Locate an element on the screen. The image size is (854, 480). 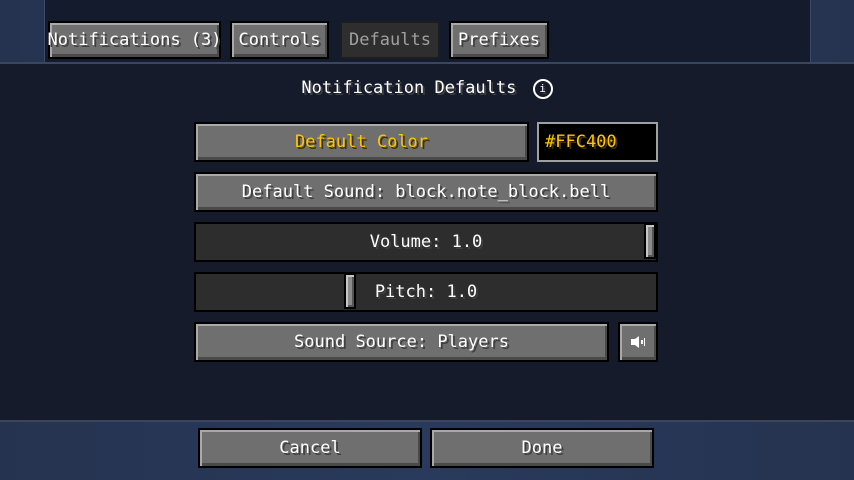
section-title: Notification Defaults i is located at coordinates (427, 88).